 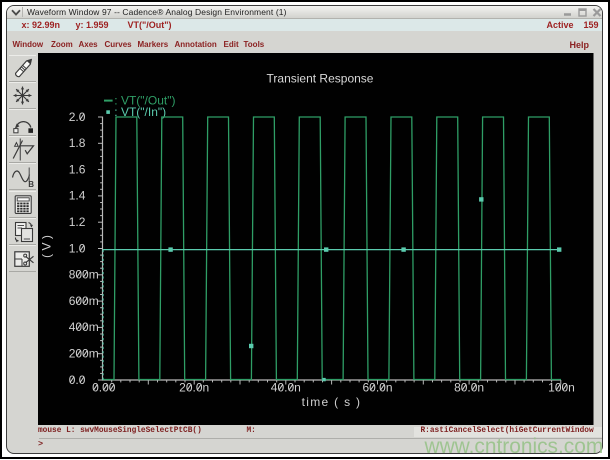 I want to click on svg-text: 1.8, so click(x=77, y=143).